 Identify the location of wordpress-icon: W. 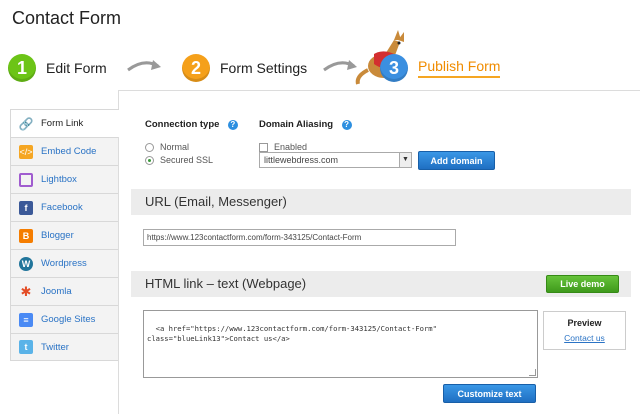
(26, 263).